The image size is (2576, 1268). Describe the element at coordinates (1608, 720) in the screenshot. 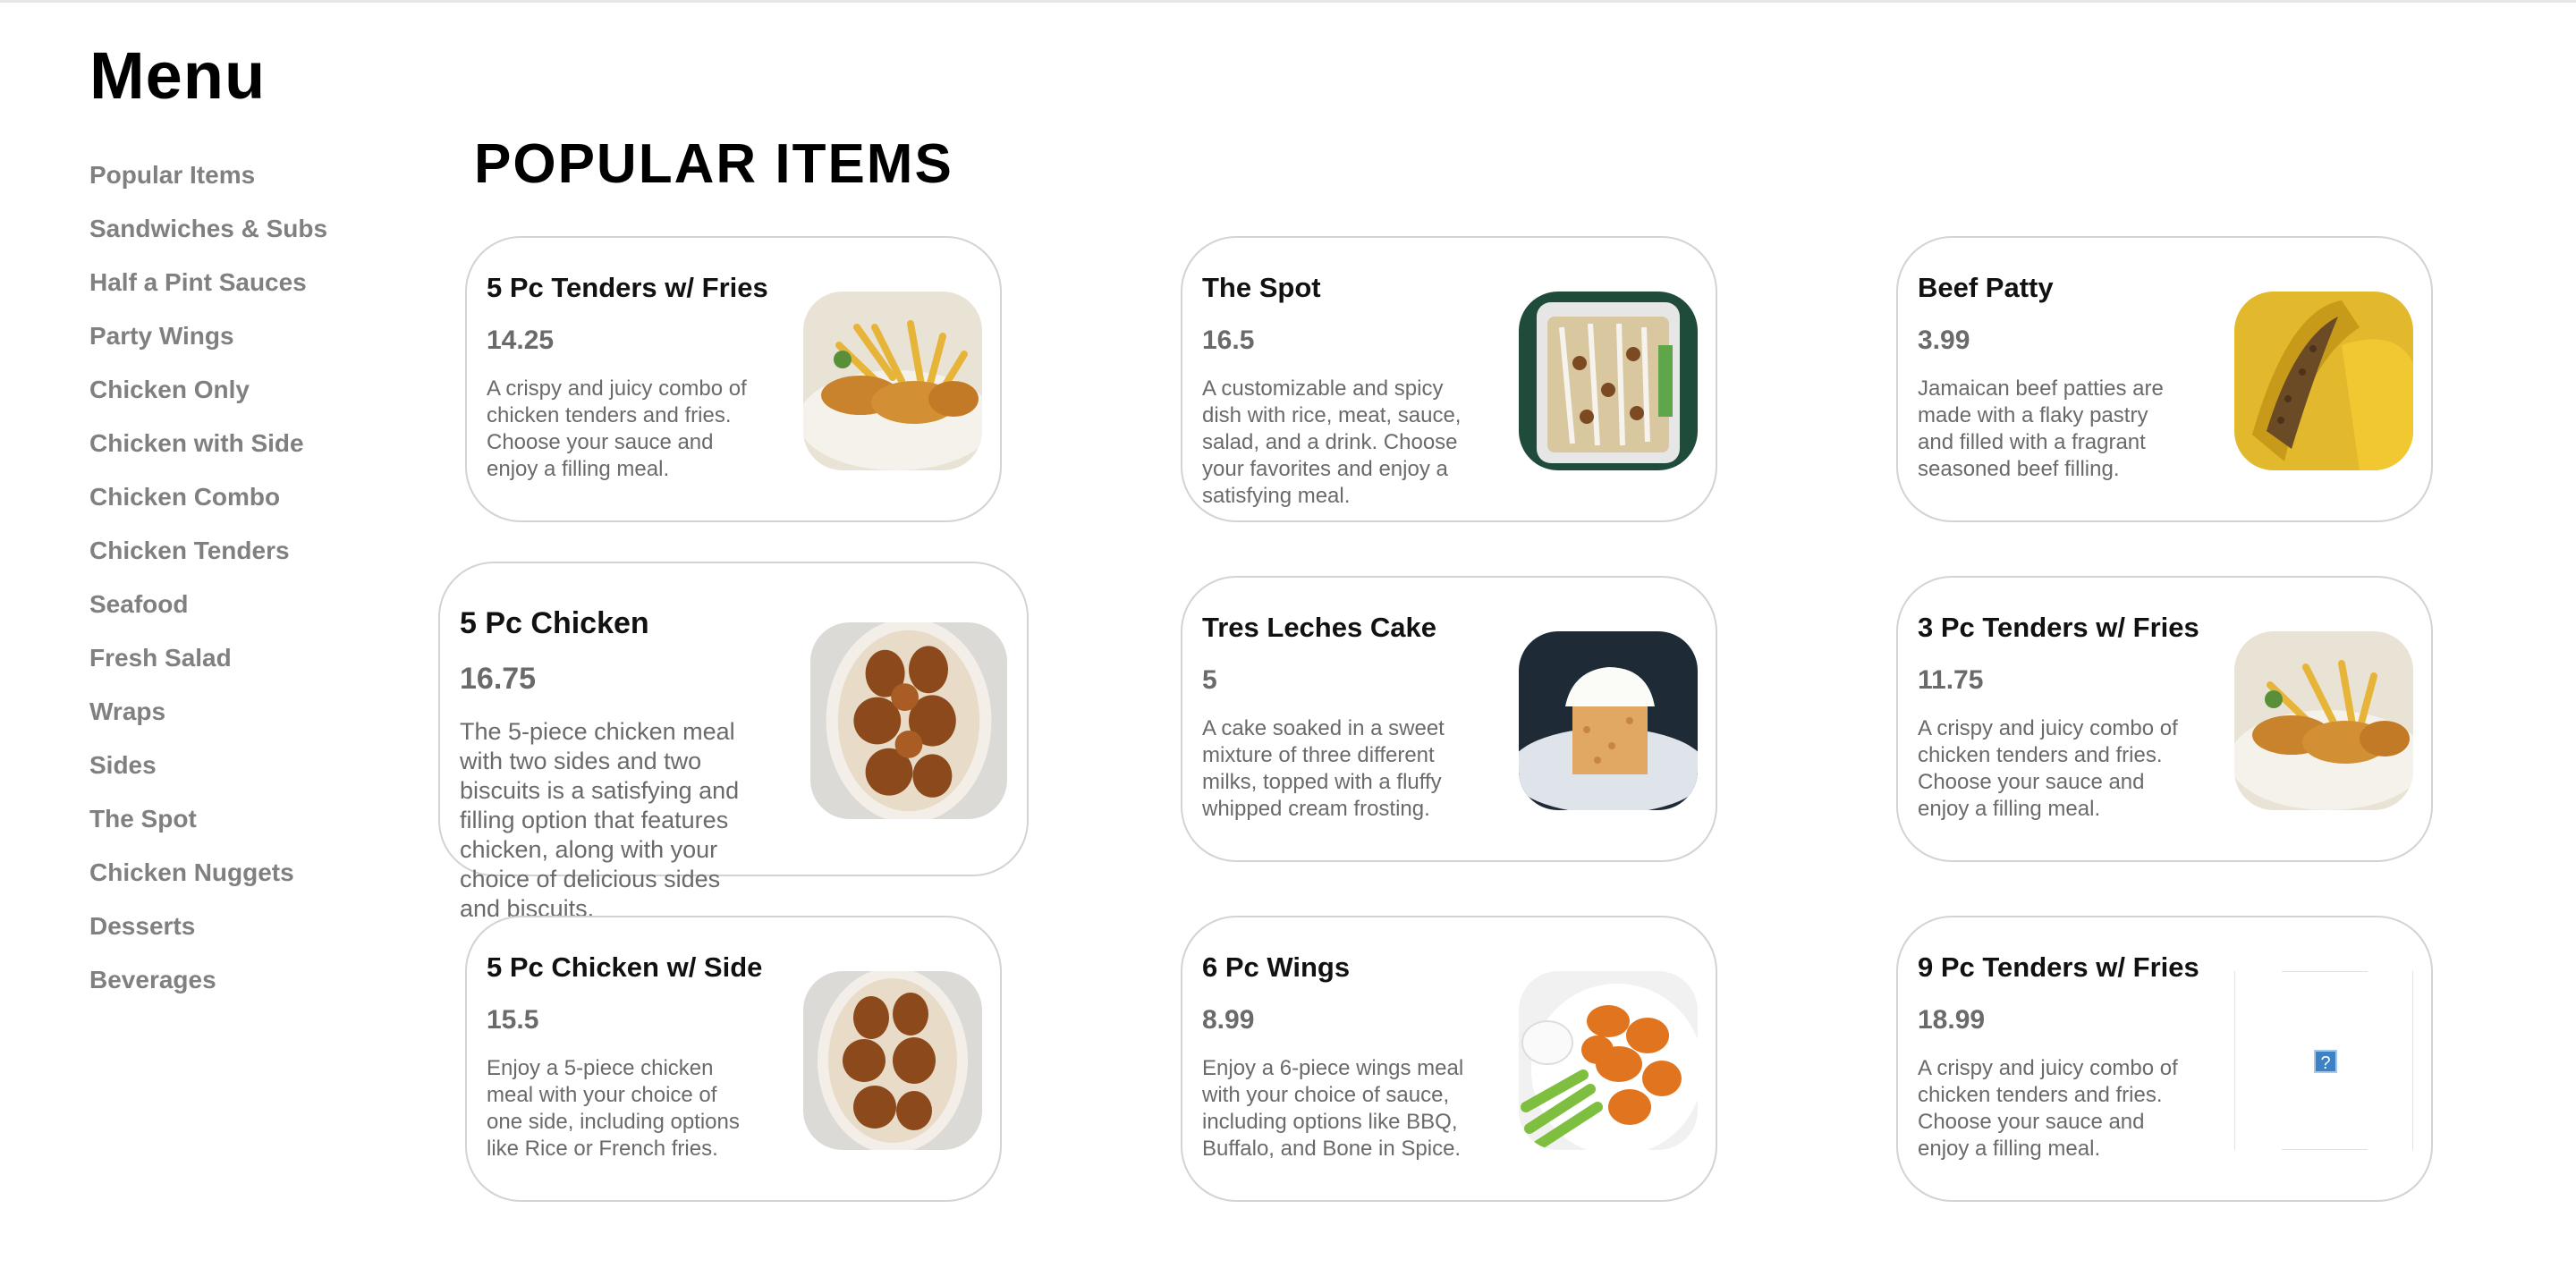

I see `cake-photo` at that location.